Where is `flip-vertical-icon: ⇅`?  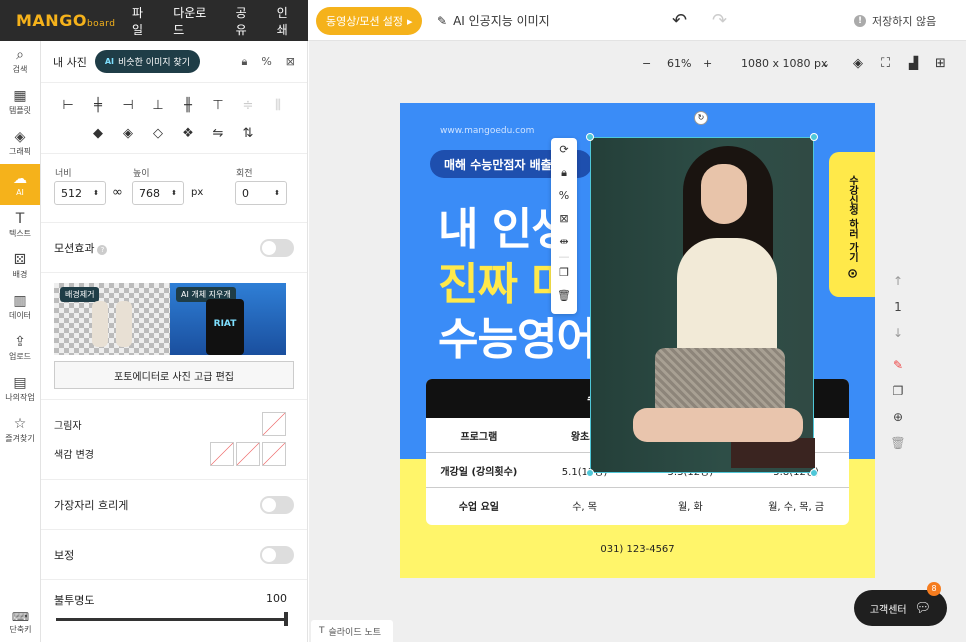 flip-vertical-icon: ⇅ is located at coordinates (248, 133).